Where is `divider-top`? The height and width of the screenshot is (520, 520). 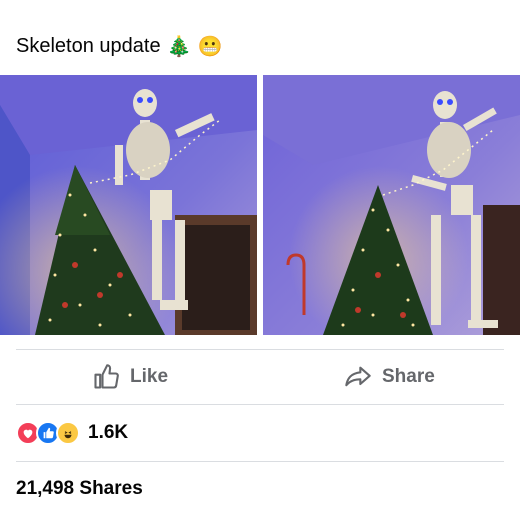 divider-top is located at coordinates (260, 349).